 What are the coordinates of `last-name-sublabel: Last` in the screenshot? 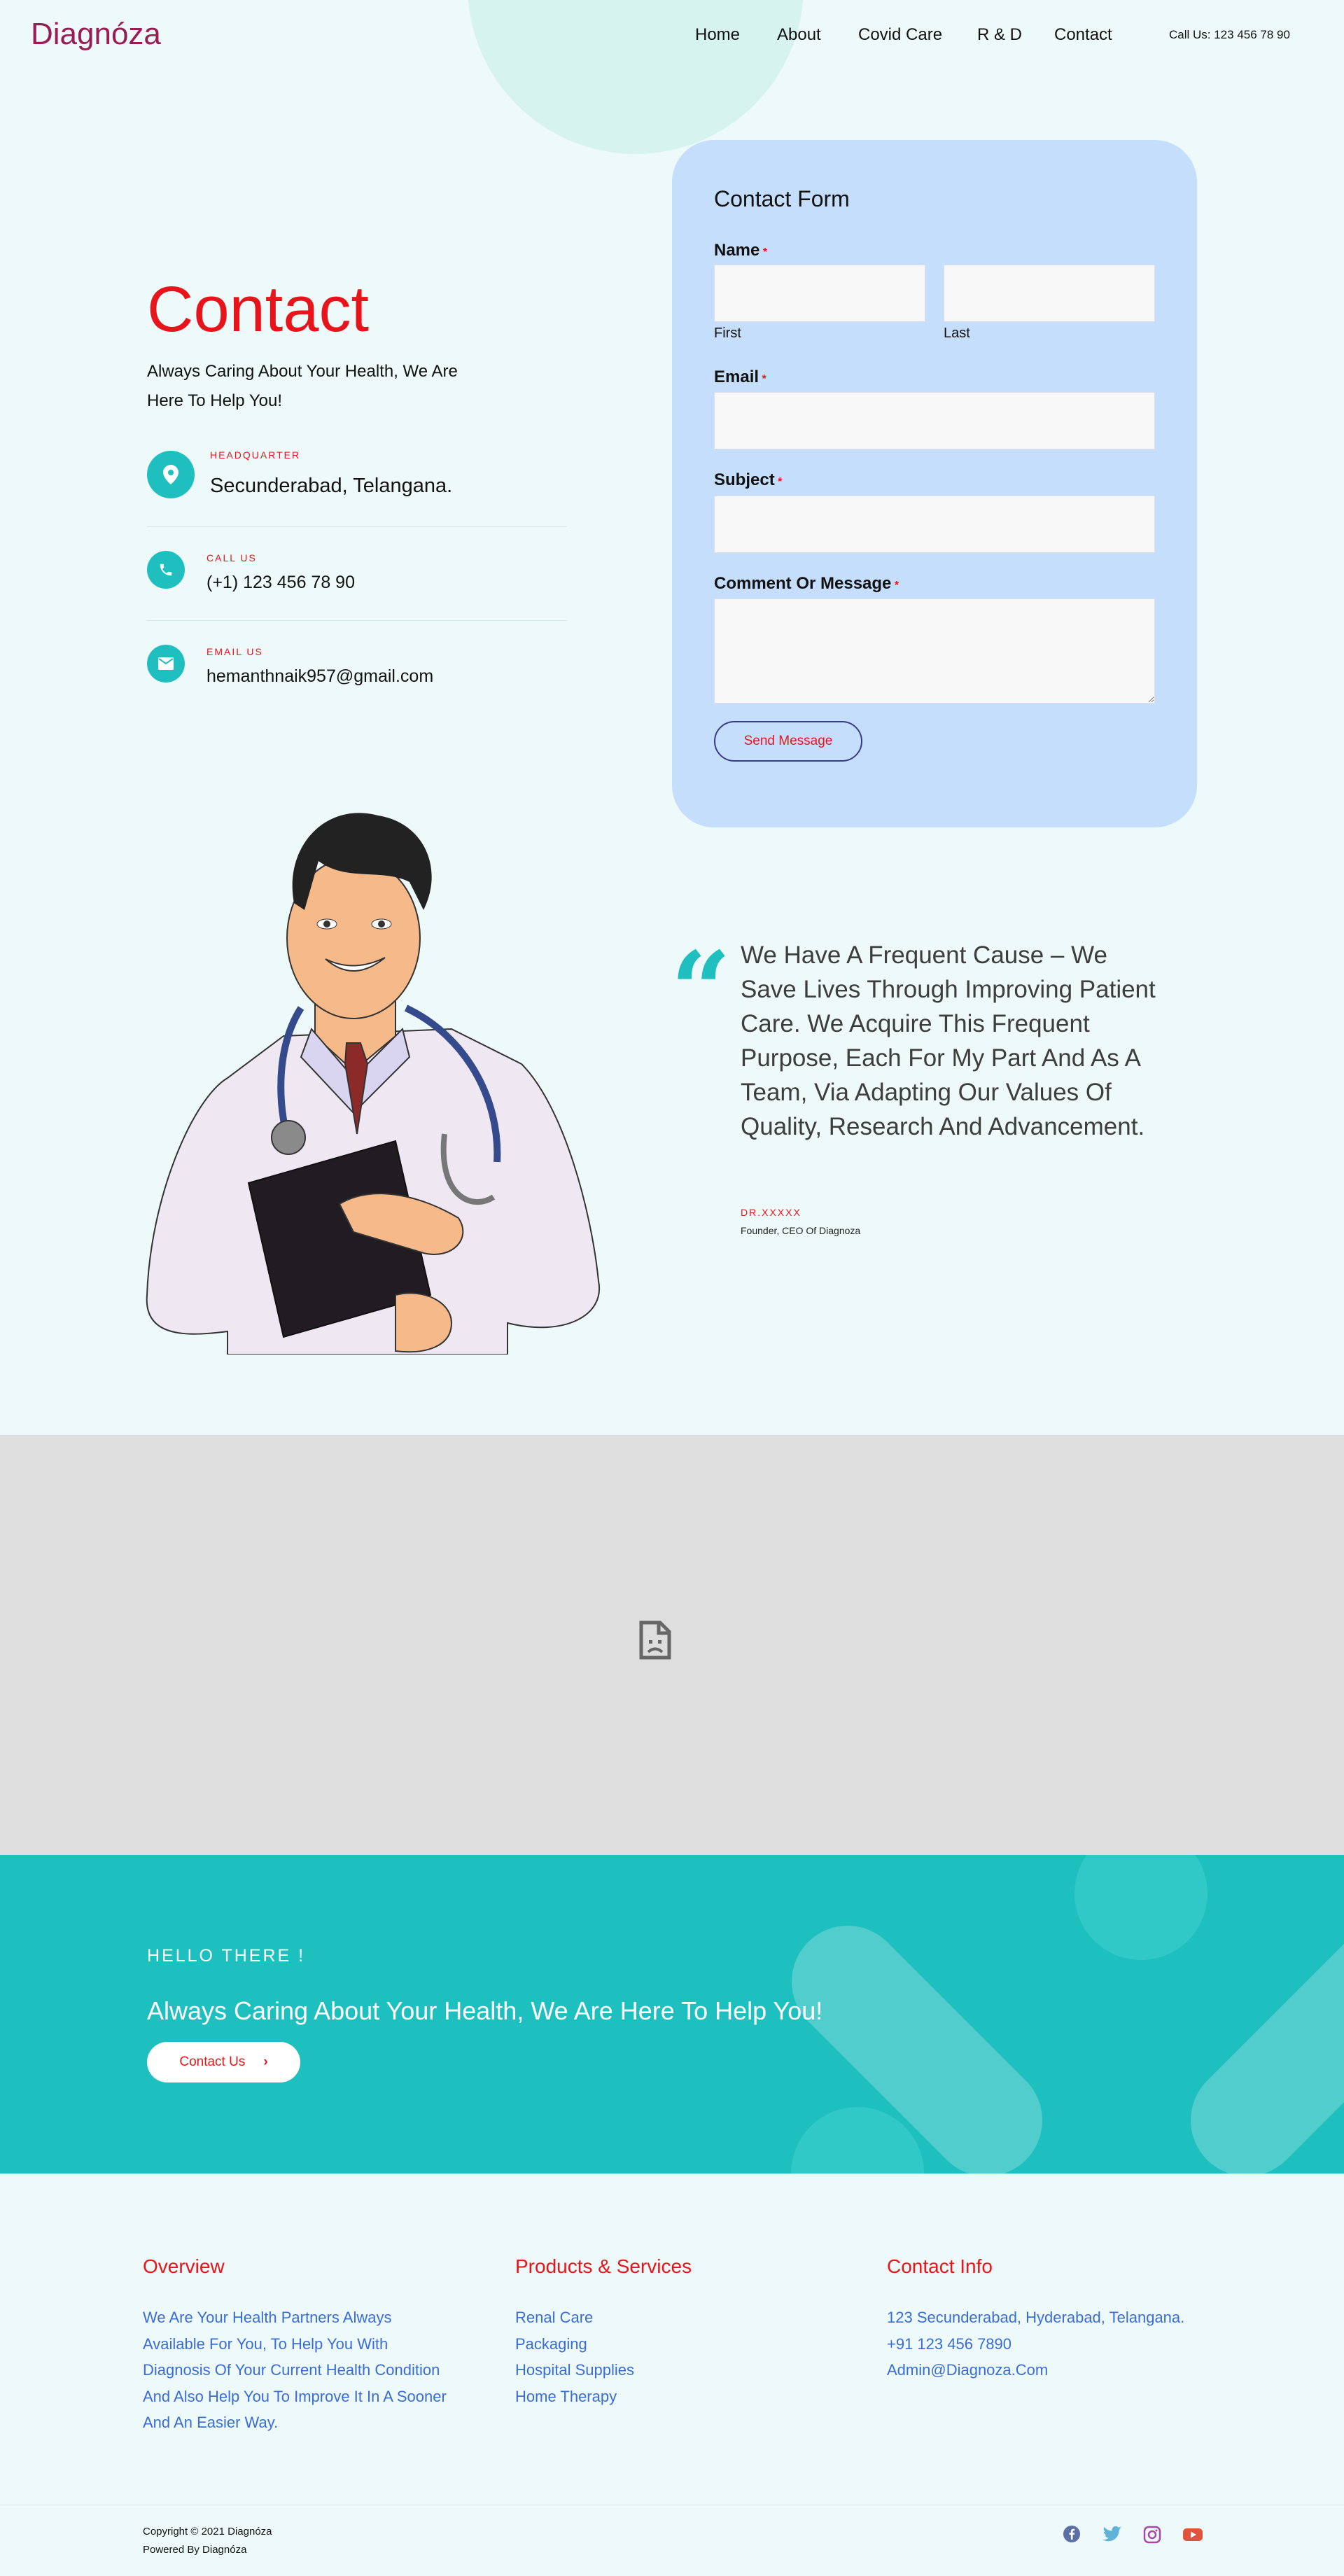 It's located at (957, 333).